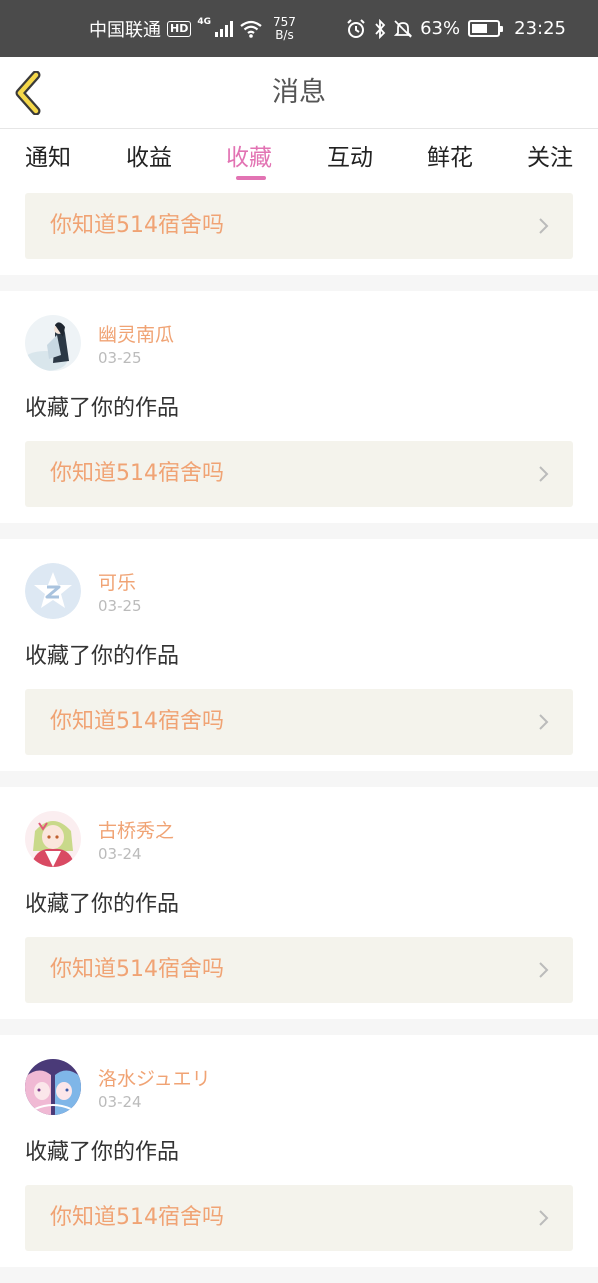 This screenshot has width=598, height=1283. I want to click on tab-notifications: 通知, so click(48, 158).